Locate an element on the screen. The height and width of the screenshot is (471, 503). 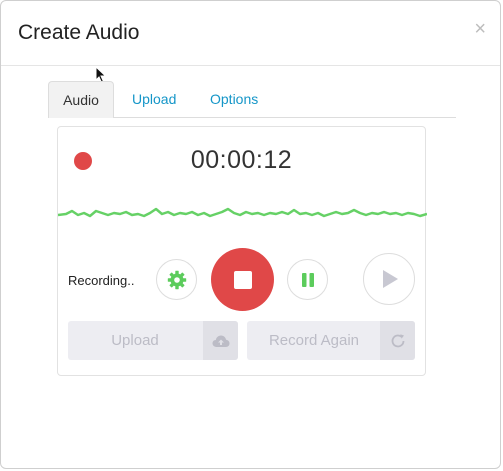
record-again-button-label: Record Again is located at coordinates (314, 340).